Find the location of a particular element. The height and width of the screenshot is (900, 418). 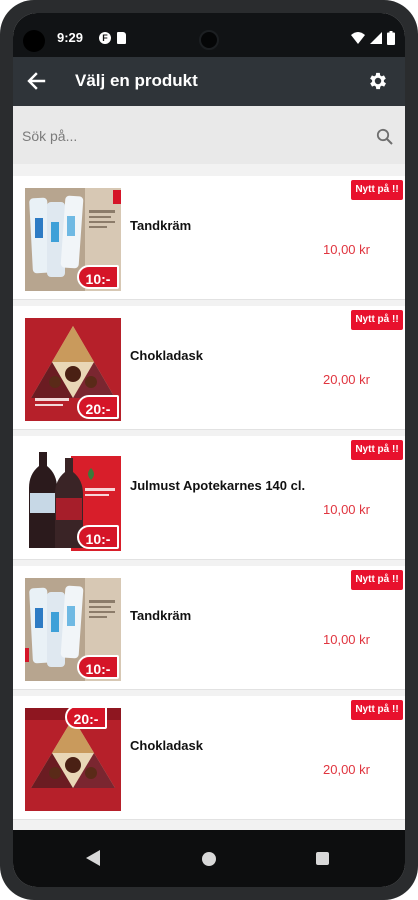

circle-home-icon is located at coordinates (209, 859).